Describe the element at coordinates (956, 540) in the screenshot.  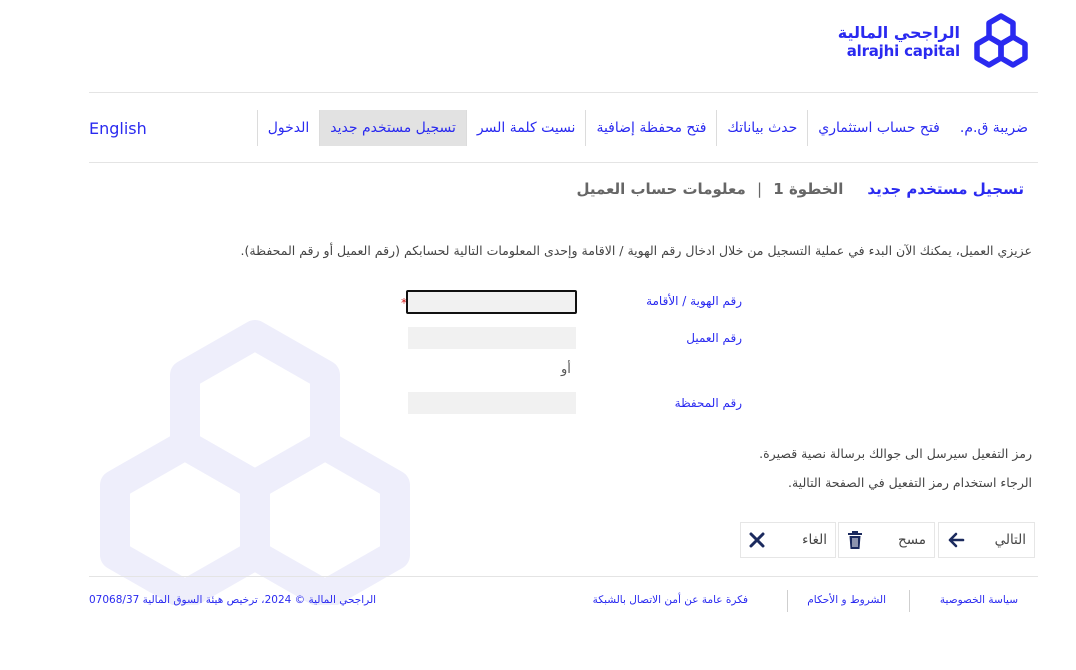
I see `arrow-left-icon` at that location.